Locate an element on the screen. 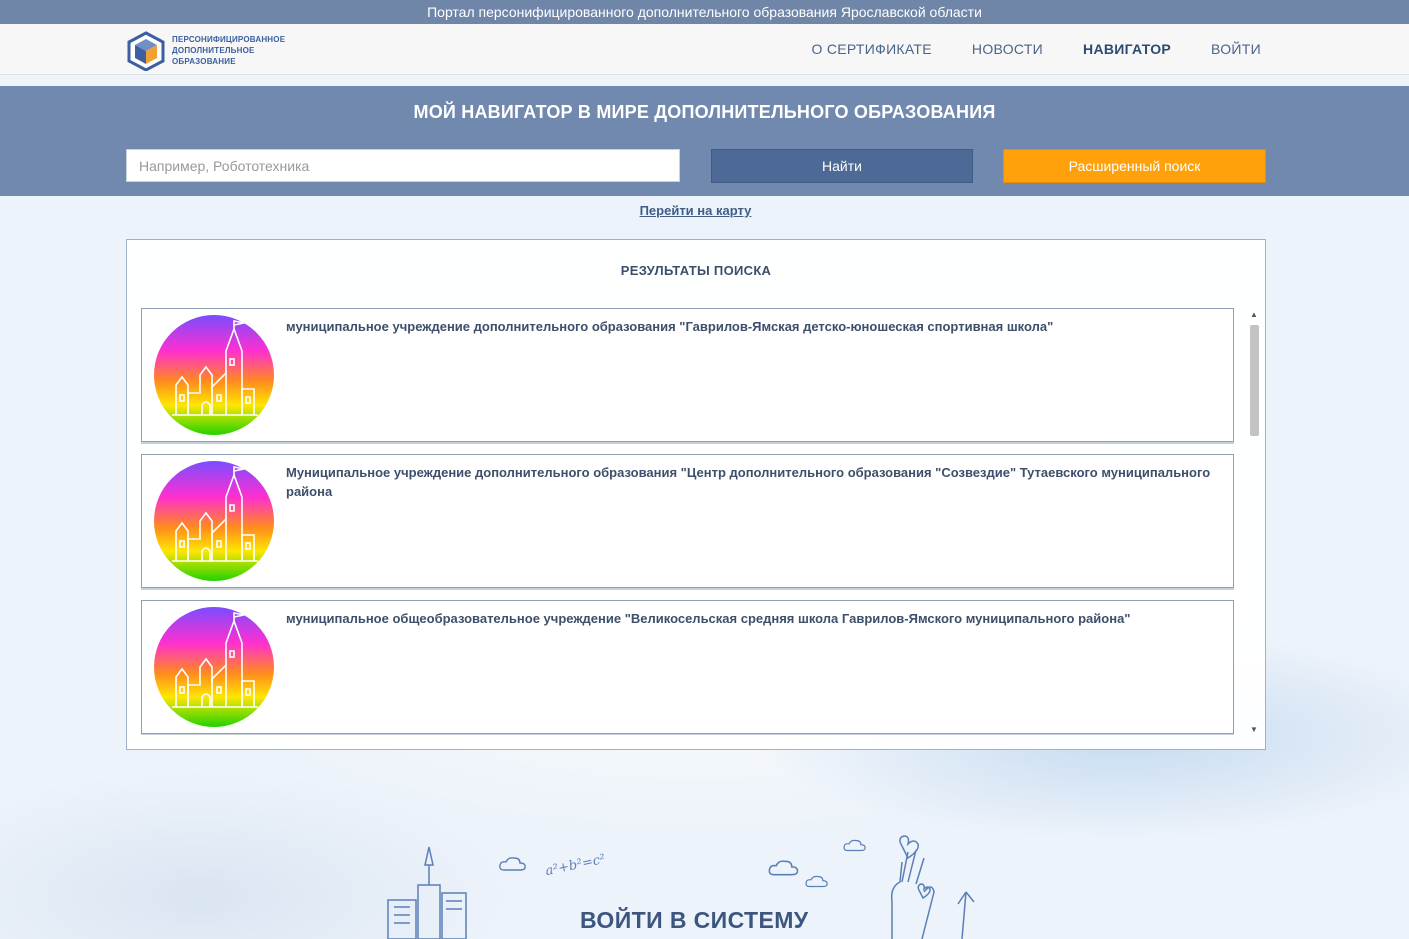 This screenshot has height=939, width=1409. nav-navigator: НАВИГАТОР is located at coordinates (1127, 49).